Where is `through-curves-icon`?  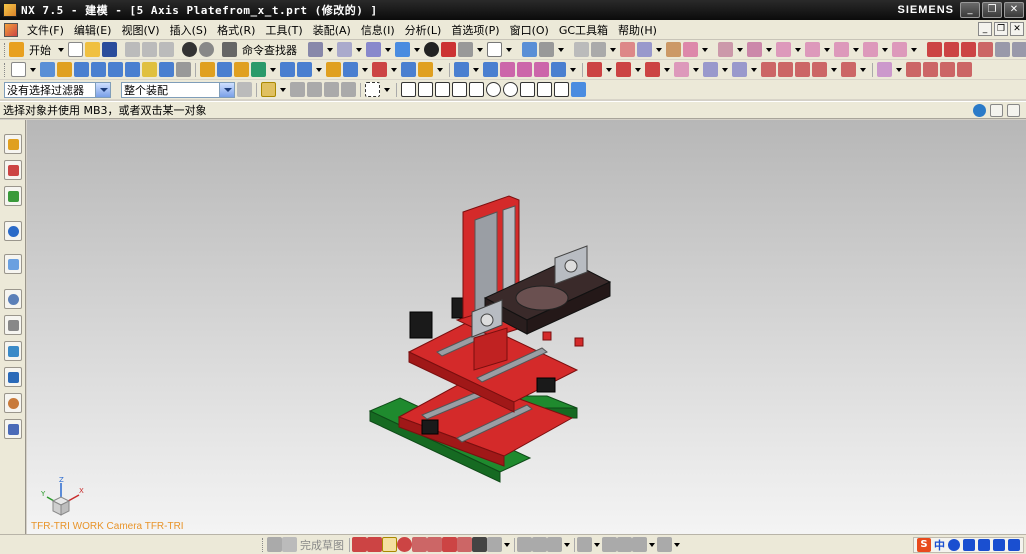 through-curves-icon is located at coordinates (710, 69).